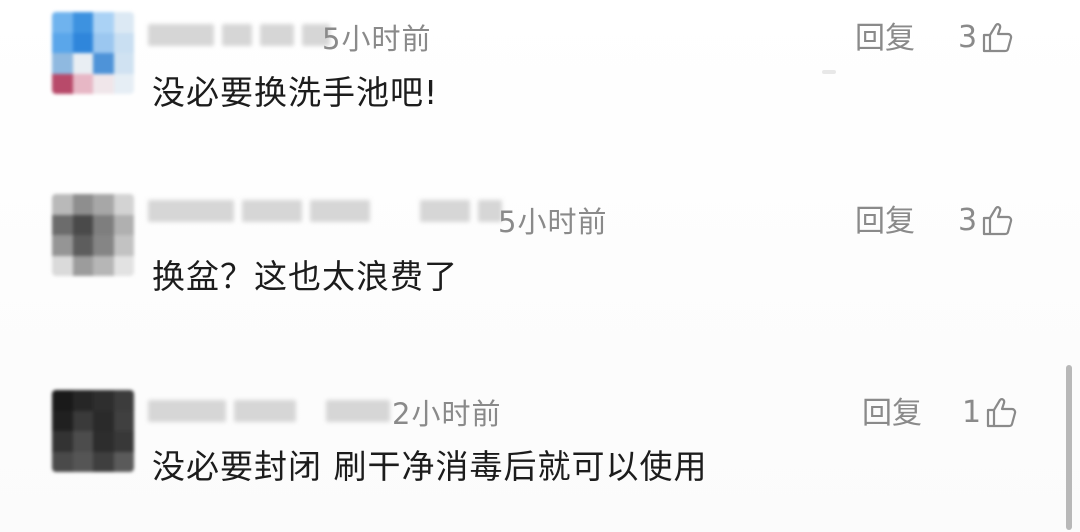  Describe the element at coordinates (447, 414) in the screenshot. I see `comment-time: 2小时前` at that location.